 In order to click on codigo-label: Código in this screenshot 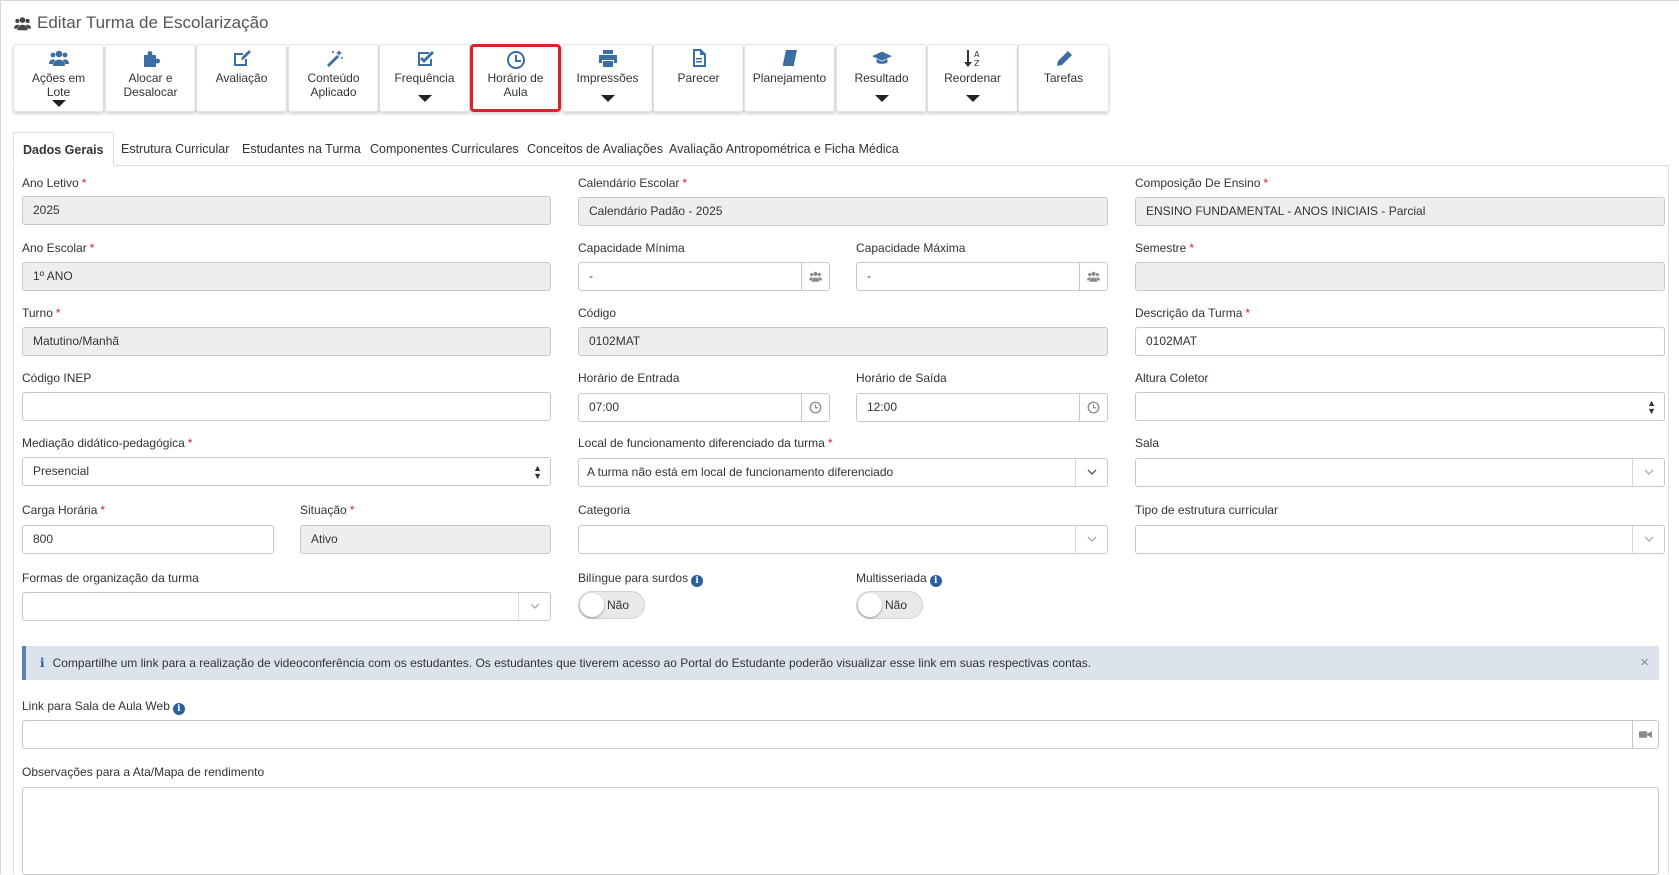, I will do `click(597, 313)`.